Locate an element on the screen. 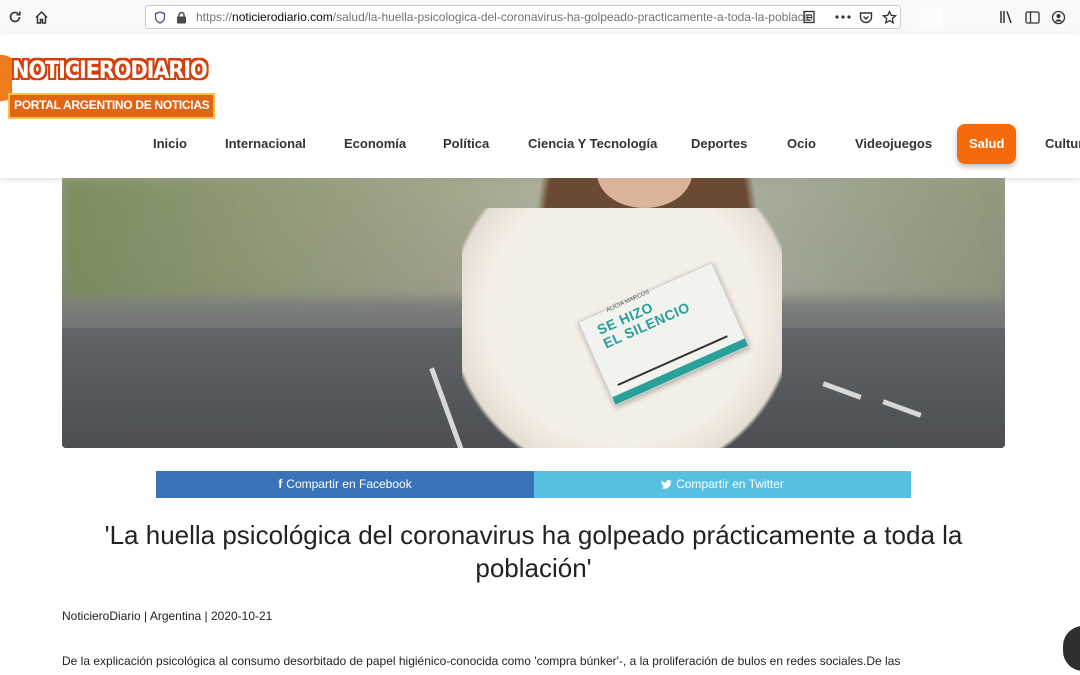 Image resolution: width=1080 pixels, height=675 pixels. logo-tagline: PORTAL ARGENTINO DE NOTICIAS is located at coordinates (112, 106).